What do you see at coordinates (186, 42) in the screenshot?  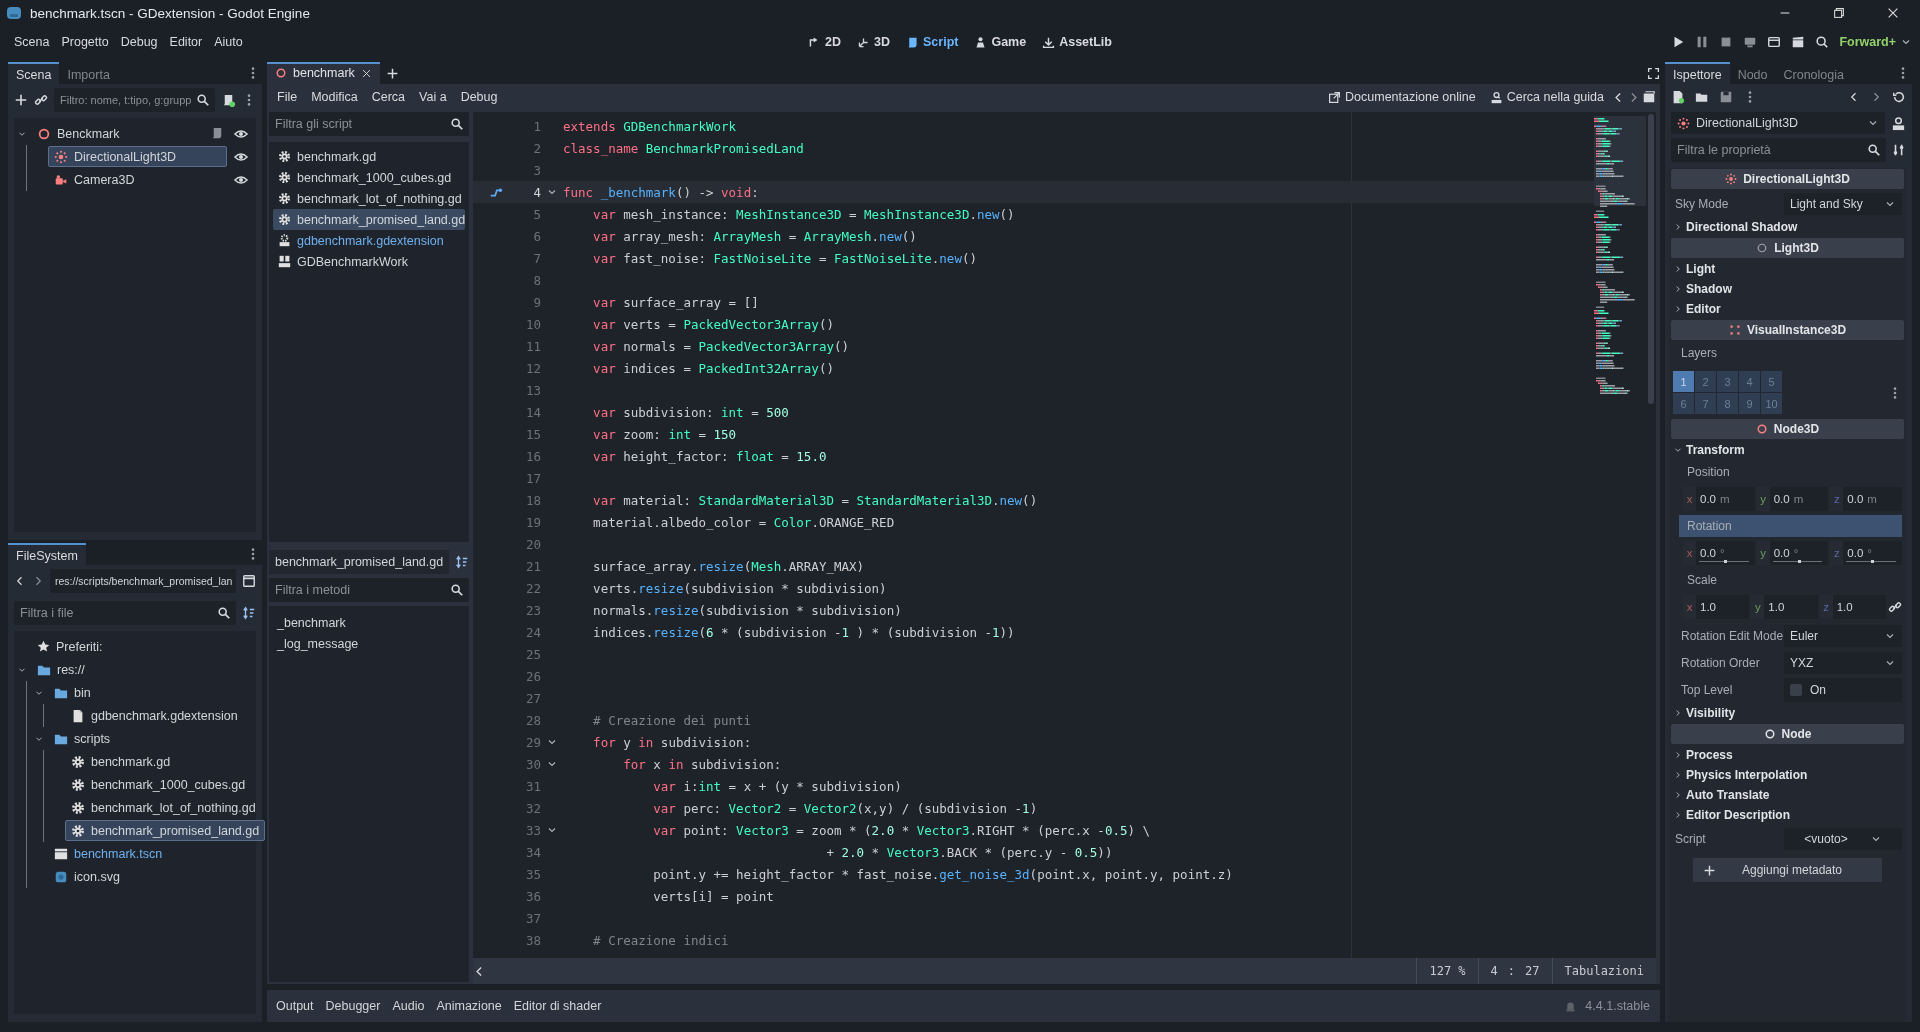 I see `menu-item: Editor` at bounding box center [186, 42].